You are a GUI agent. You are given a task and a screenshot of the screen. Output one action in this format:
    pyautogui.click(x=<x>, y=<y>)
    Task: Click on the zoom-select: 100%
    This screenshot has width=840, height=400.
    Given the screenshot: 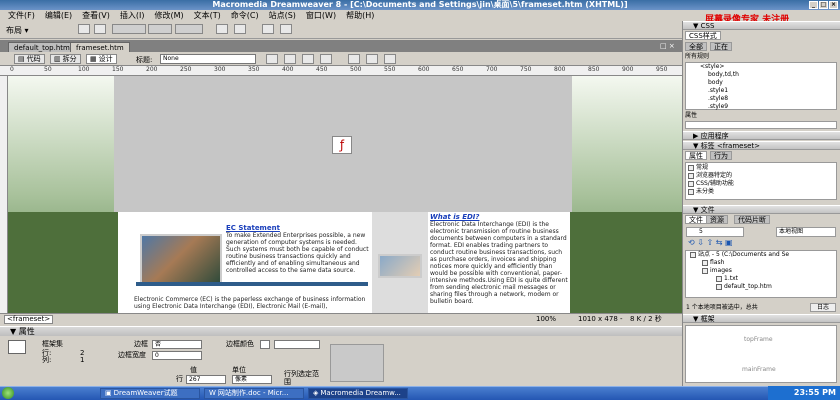 What is the action you would take?
    pyautogui.click(x=546, y=319)
    